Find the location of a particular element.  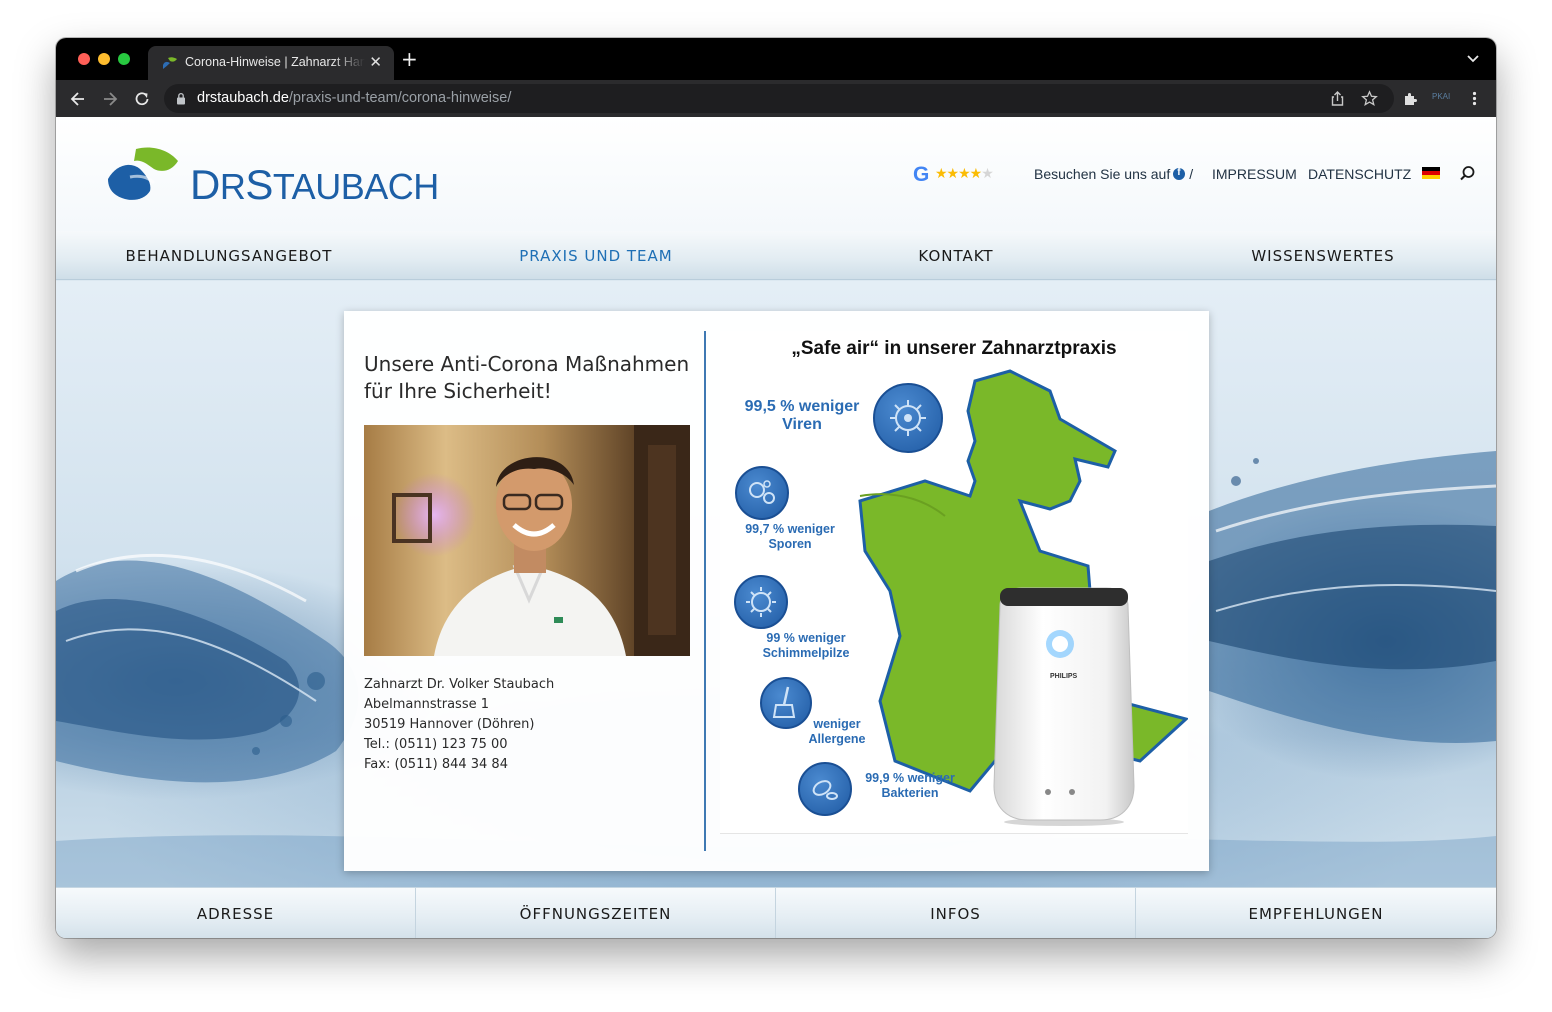

extensions-puzzle-icon is located at coordinates (1410, 98).